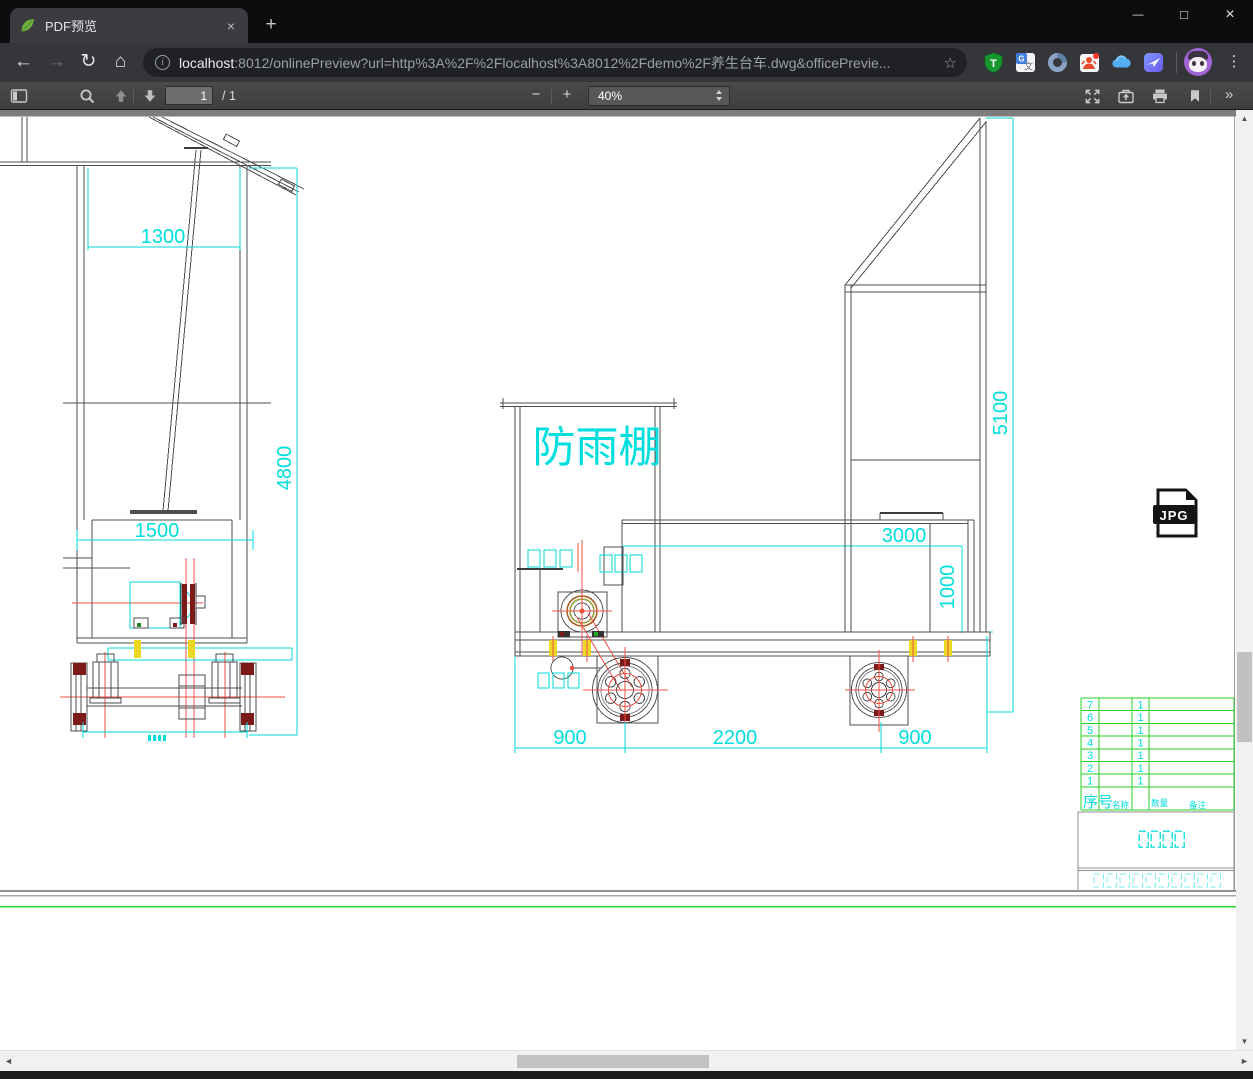 The width and height of the screenshot is (1253, 1079). I want to click on scroll-right-icon: ►, so click(1244, 1061).